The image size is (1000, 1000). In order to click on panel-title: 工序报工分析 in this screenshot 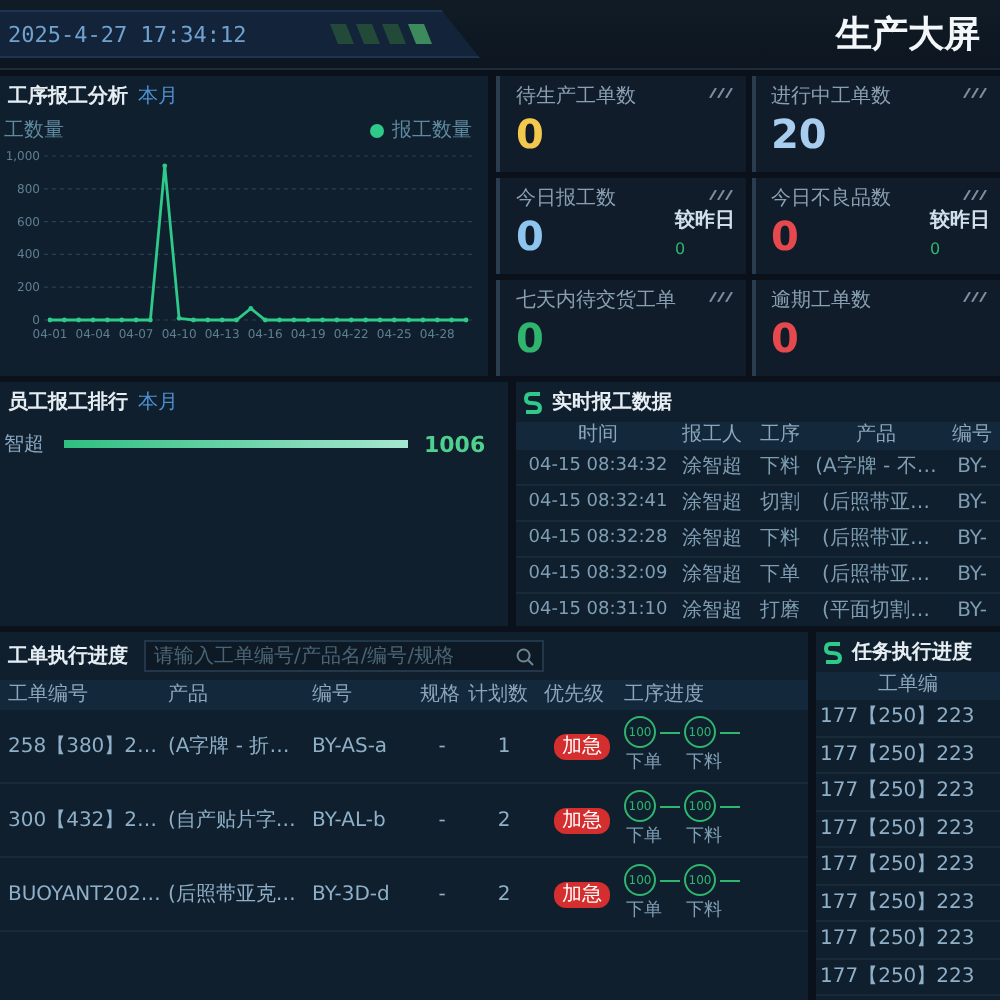, I will do `click(68, 96)`.